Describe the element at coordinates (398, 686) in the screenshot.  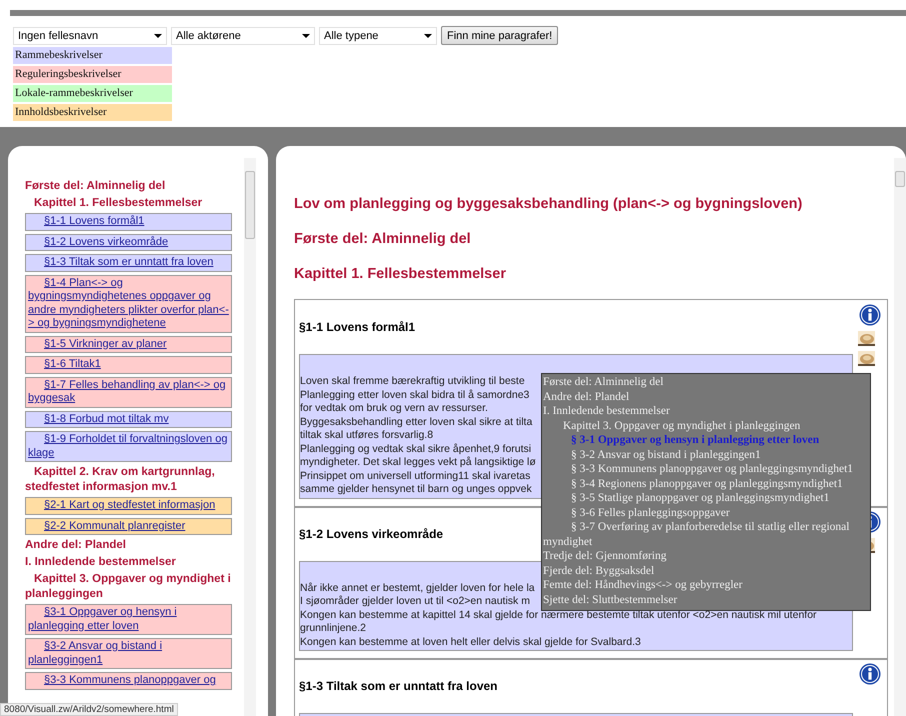
I see `section-title: §1-3 Tiltak som er unntatt fra loven` at that location.